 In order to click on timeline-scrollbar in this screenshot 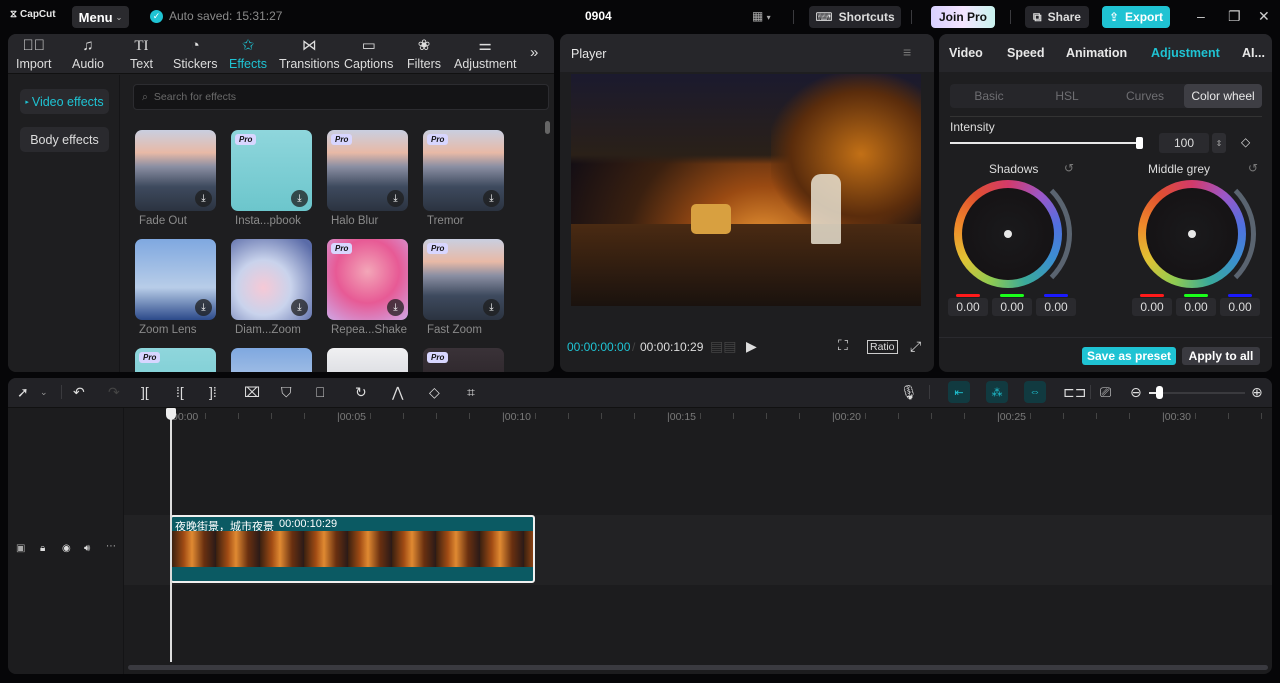, I will do `click(698, 667)`.